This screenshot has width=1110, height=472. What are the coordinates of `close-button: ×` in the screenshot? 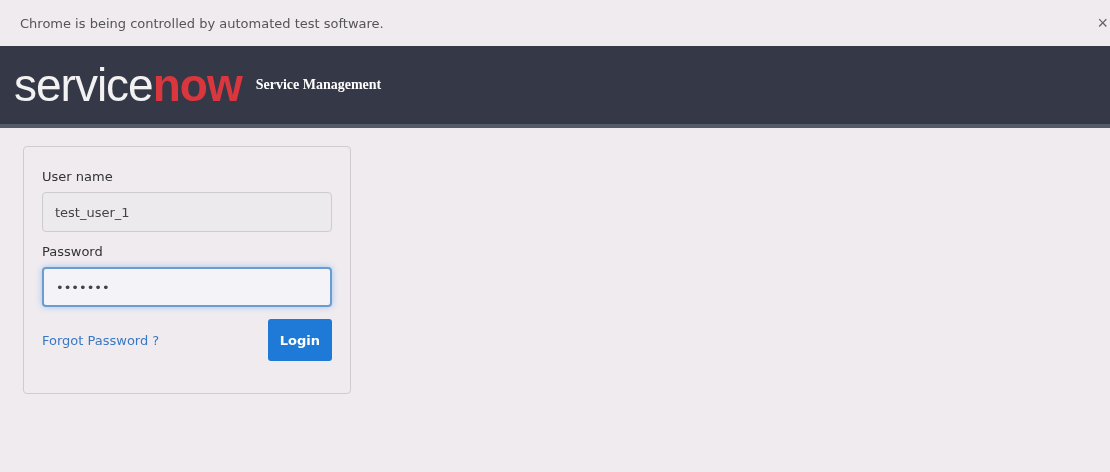 It's located at (1102, 23).